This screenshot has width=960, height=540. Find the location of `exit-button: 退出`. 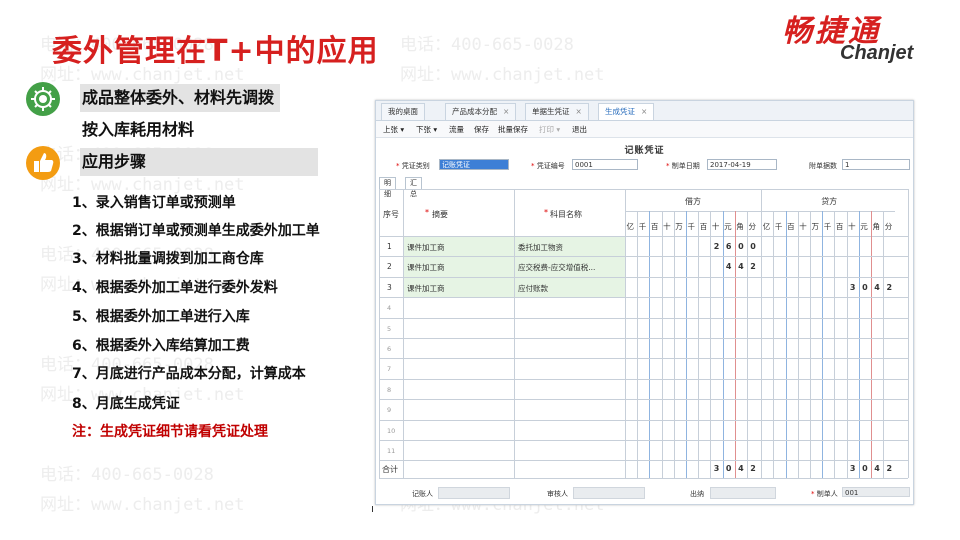

exit-button: 退出 is located at coordinates (579, 129).